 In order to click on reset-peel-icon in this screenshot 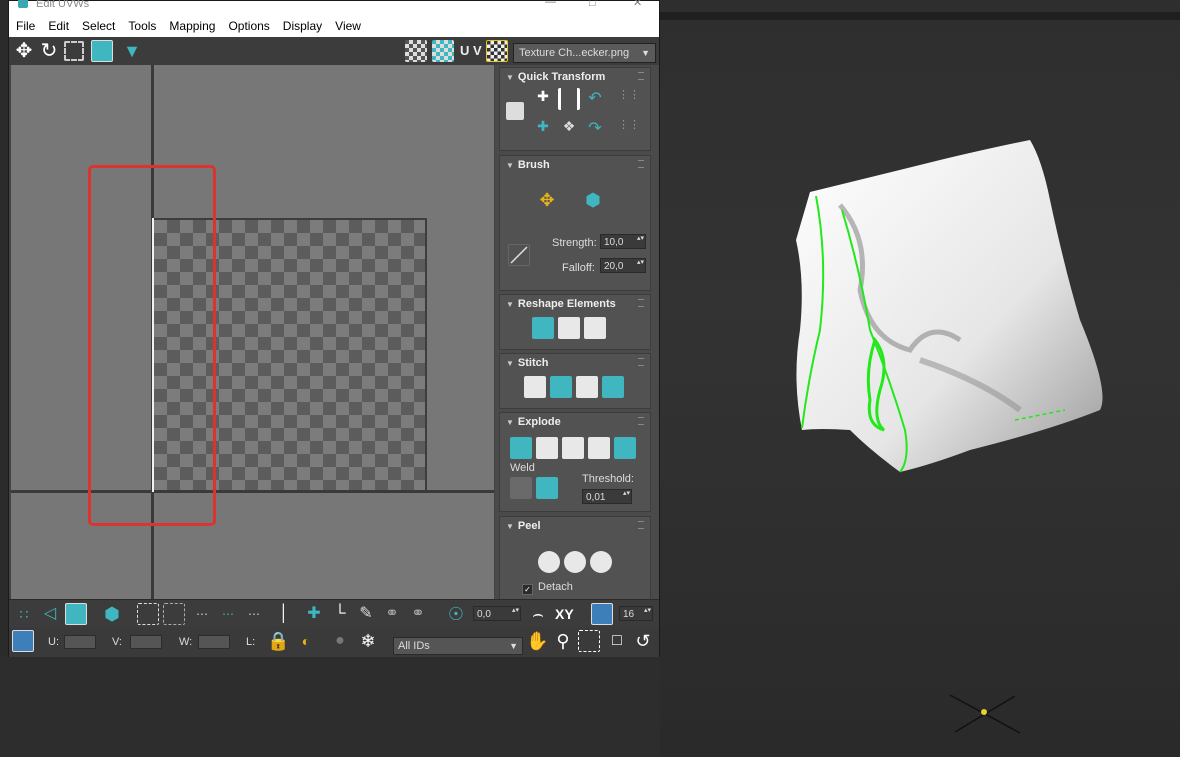, I will do `click(601, 562)`.